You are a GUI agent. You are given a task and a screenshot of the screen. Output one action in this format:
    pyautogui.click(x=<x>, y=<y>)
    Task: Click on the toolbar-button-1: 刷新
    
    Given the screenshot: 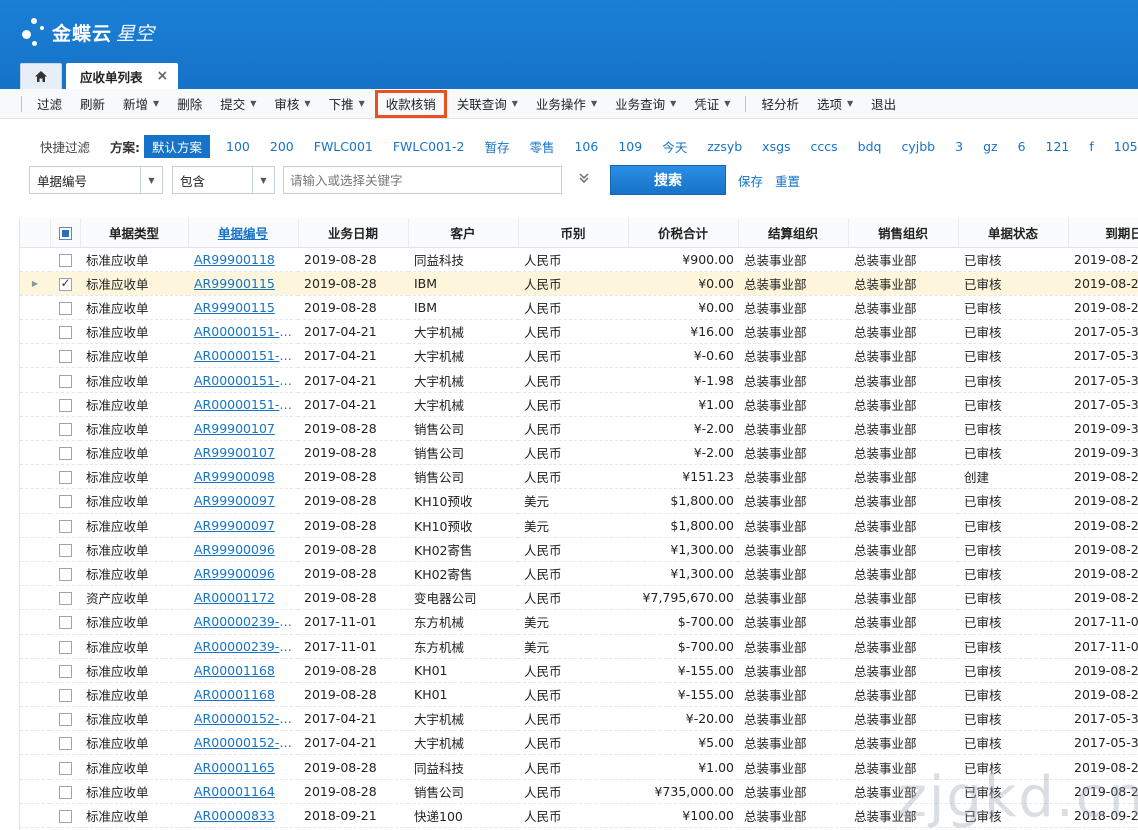 What is the action you would take?
    pyautogui.click(x=92, y=104)
    